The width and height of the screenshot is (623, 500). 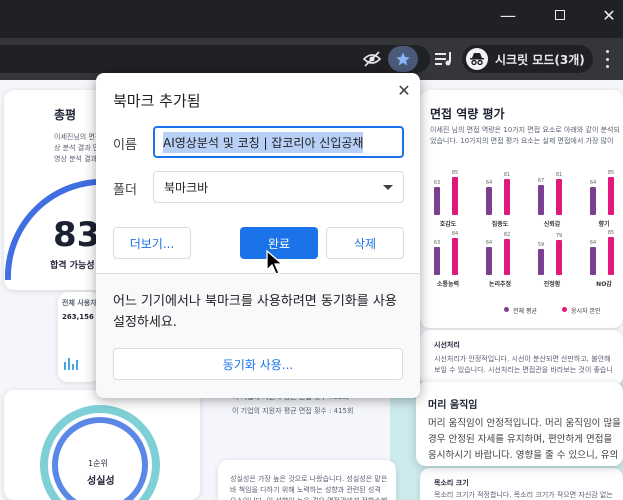 What do you see at coordinates (448, 224) in the screenshot?
I see `category-label: 호감도` at bounding box center [448, 224].